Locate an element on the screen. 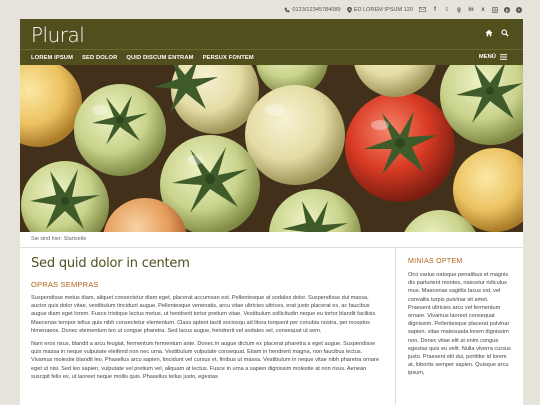 The image size is (540, 405). site-logo: Plural is located at coordinates (58, 35).